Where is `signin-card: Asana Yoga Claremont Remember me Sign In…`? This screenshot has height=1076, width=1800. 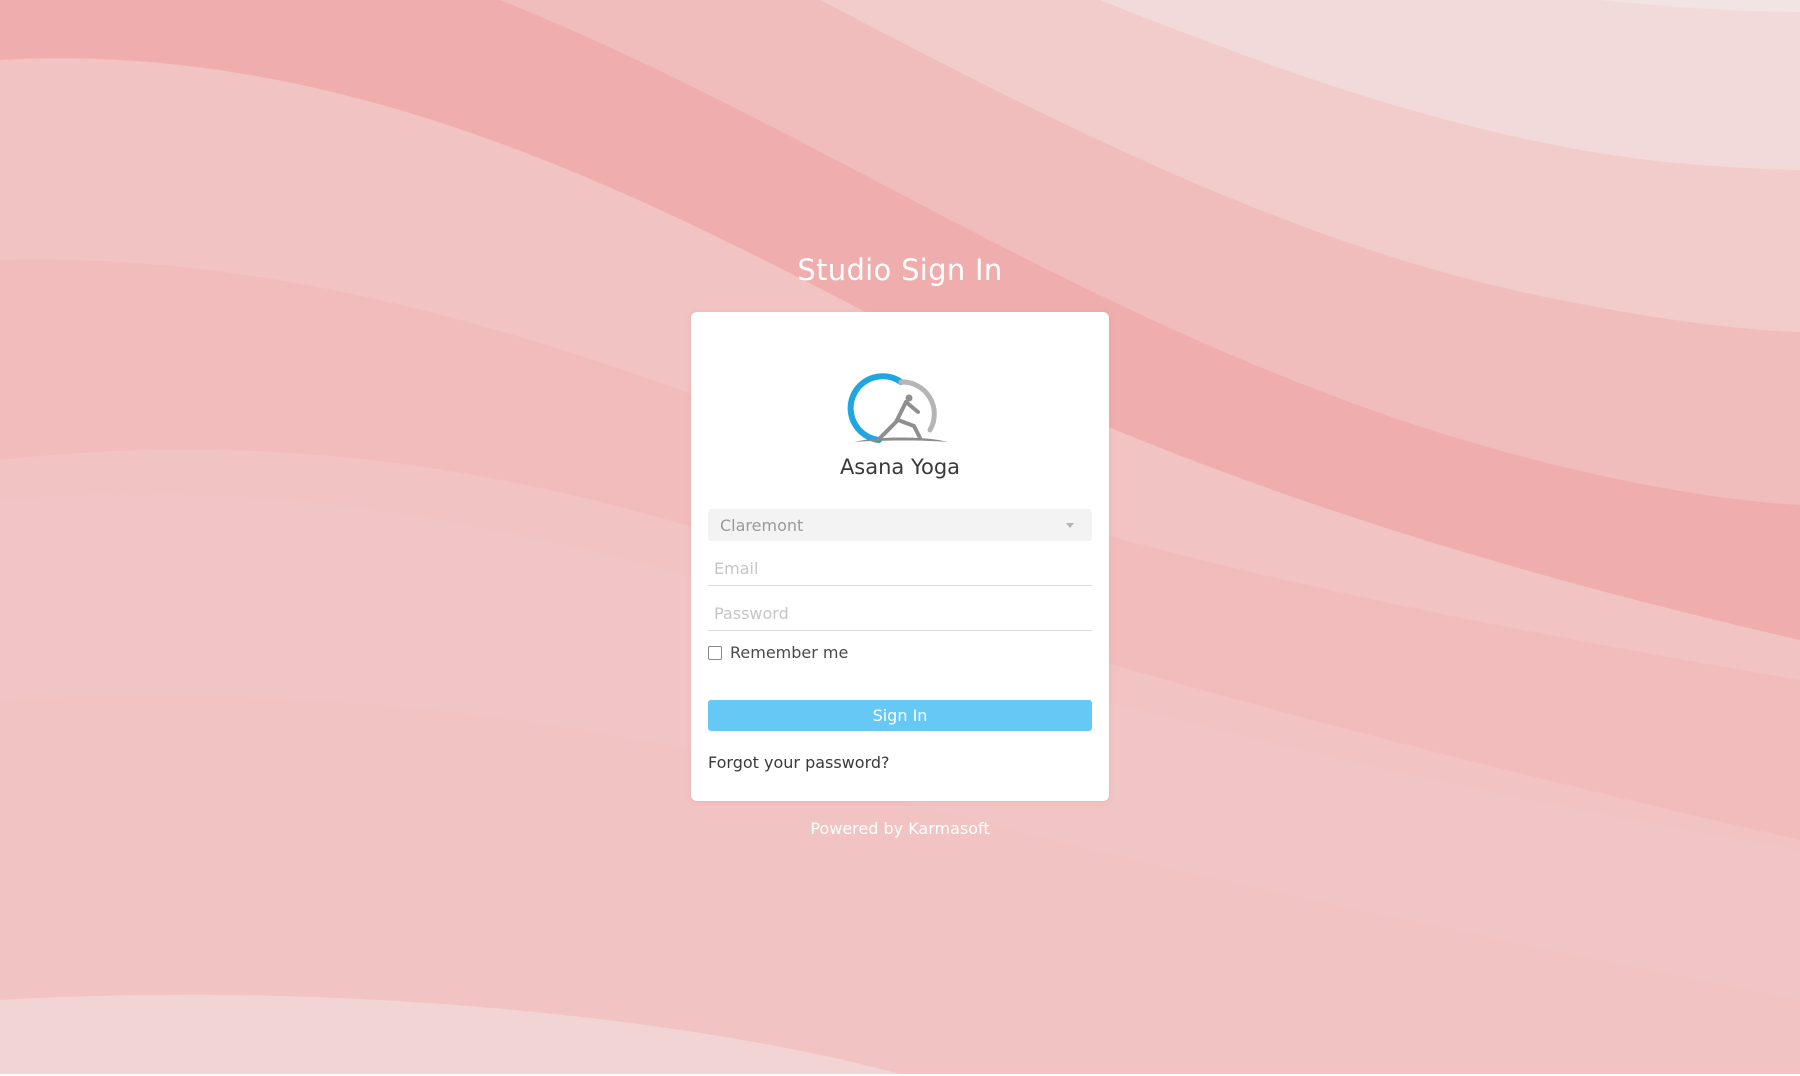
signin-card: Asana Yoga Claremont Remember me Sign In… is located at coordinates (900, 556).